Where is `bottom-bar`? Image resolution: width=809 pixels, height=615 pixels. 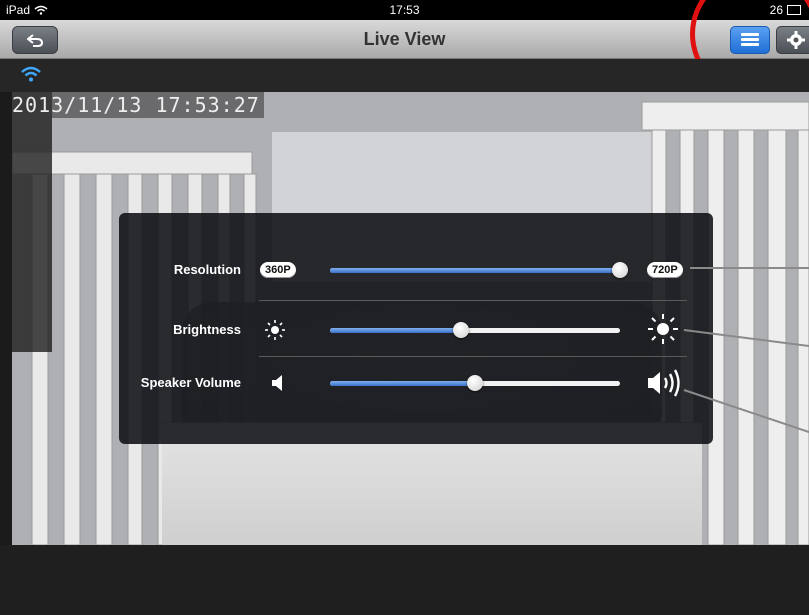 bottom-bar is located at coordinates (404, 580).